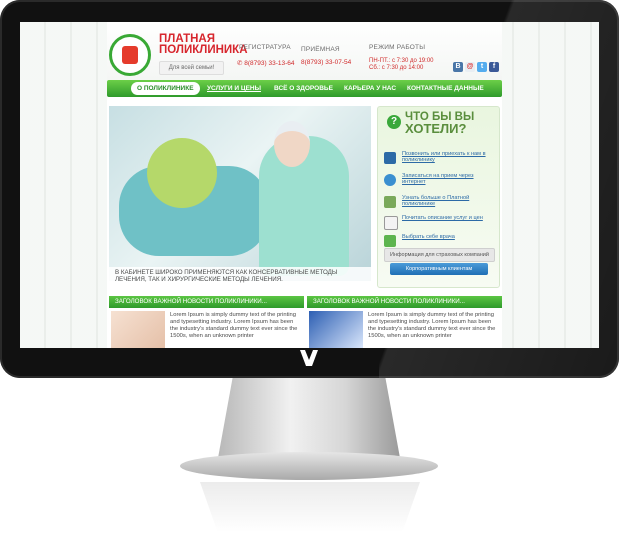 The width and height of the screenshot is (619, 538). Describe the element at coordinates (458, 67) in the screenshot. I see `vk-icon: B` at that location.